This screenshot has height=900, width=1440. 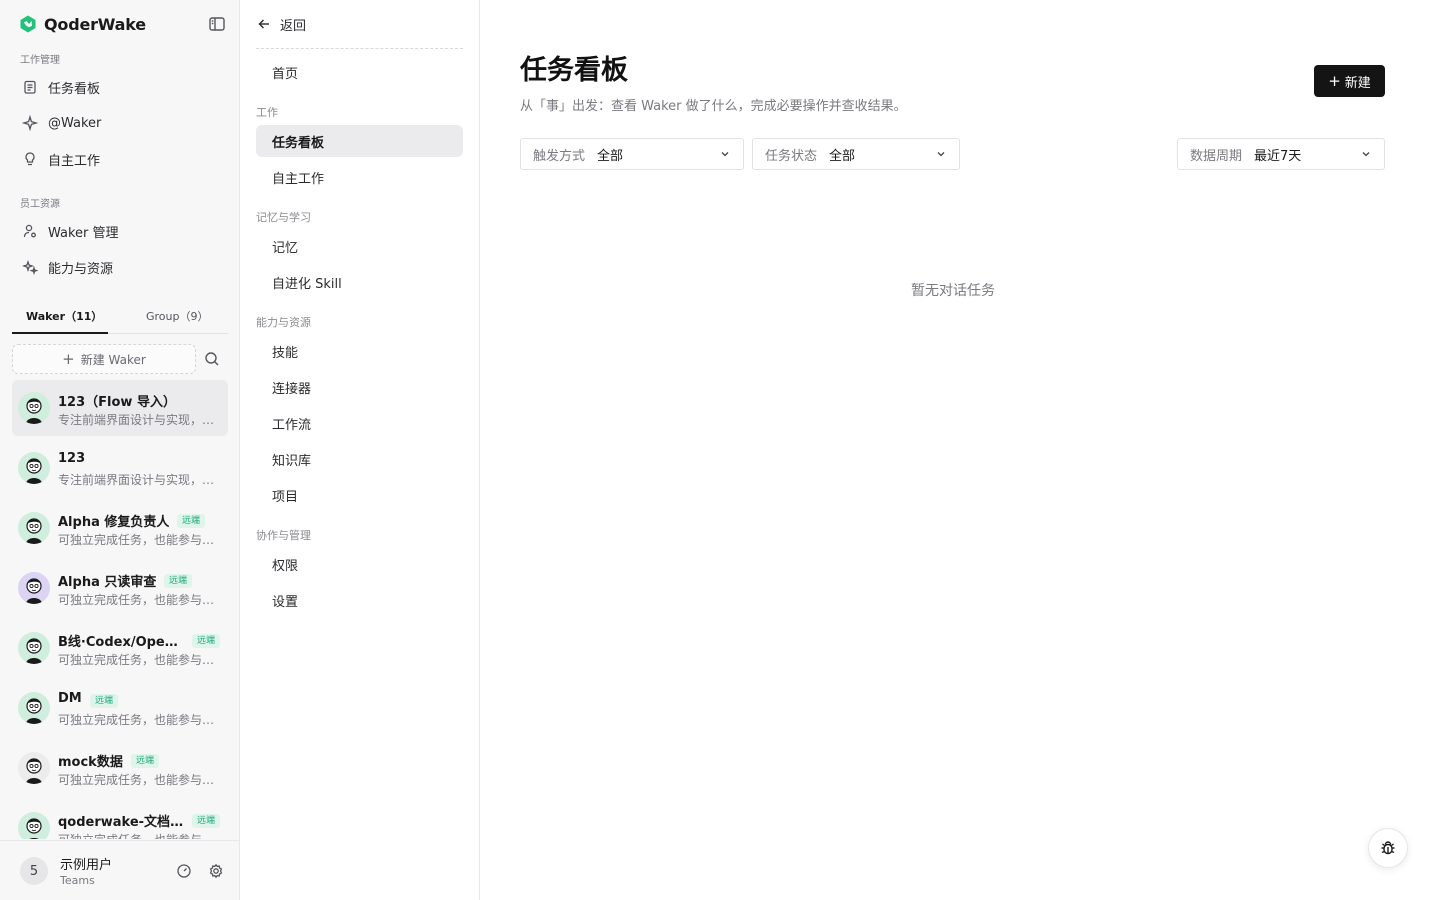 I want to click on sidebar-item-label: 任务看板, so click(x=74, y=89).